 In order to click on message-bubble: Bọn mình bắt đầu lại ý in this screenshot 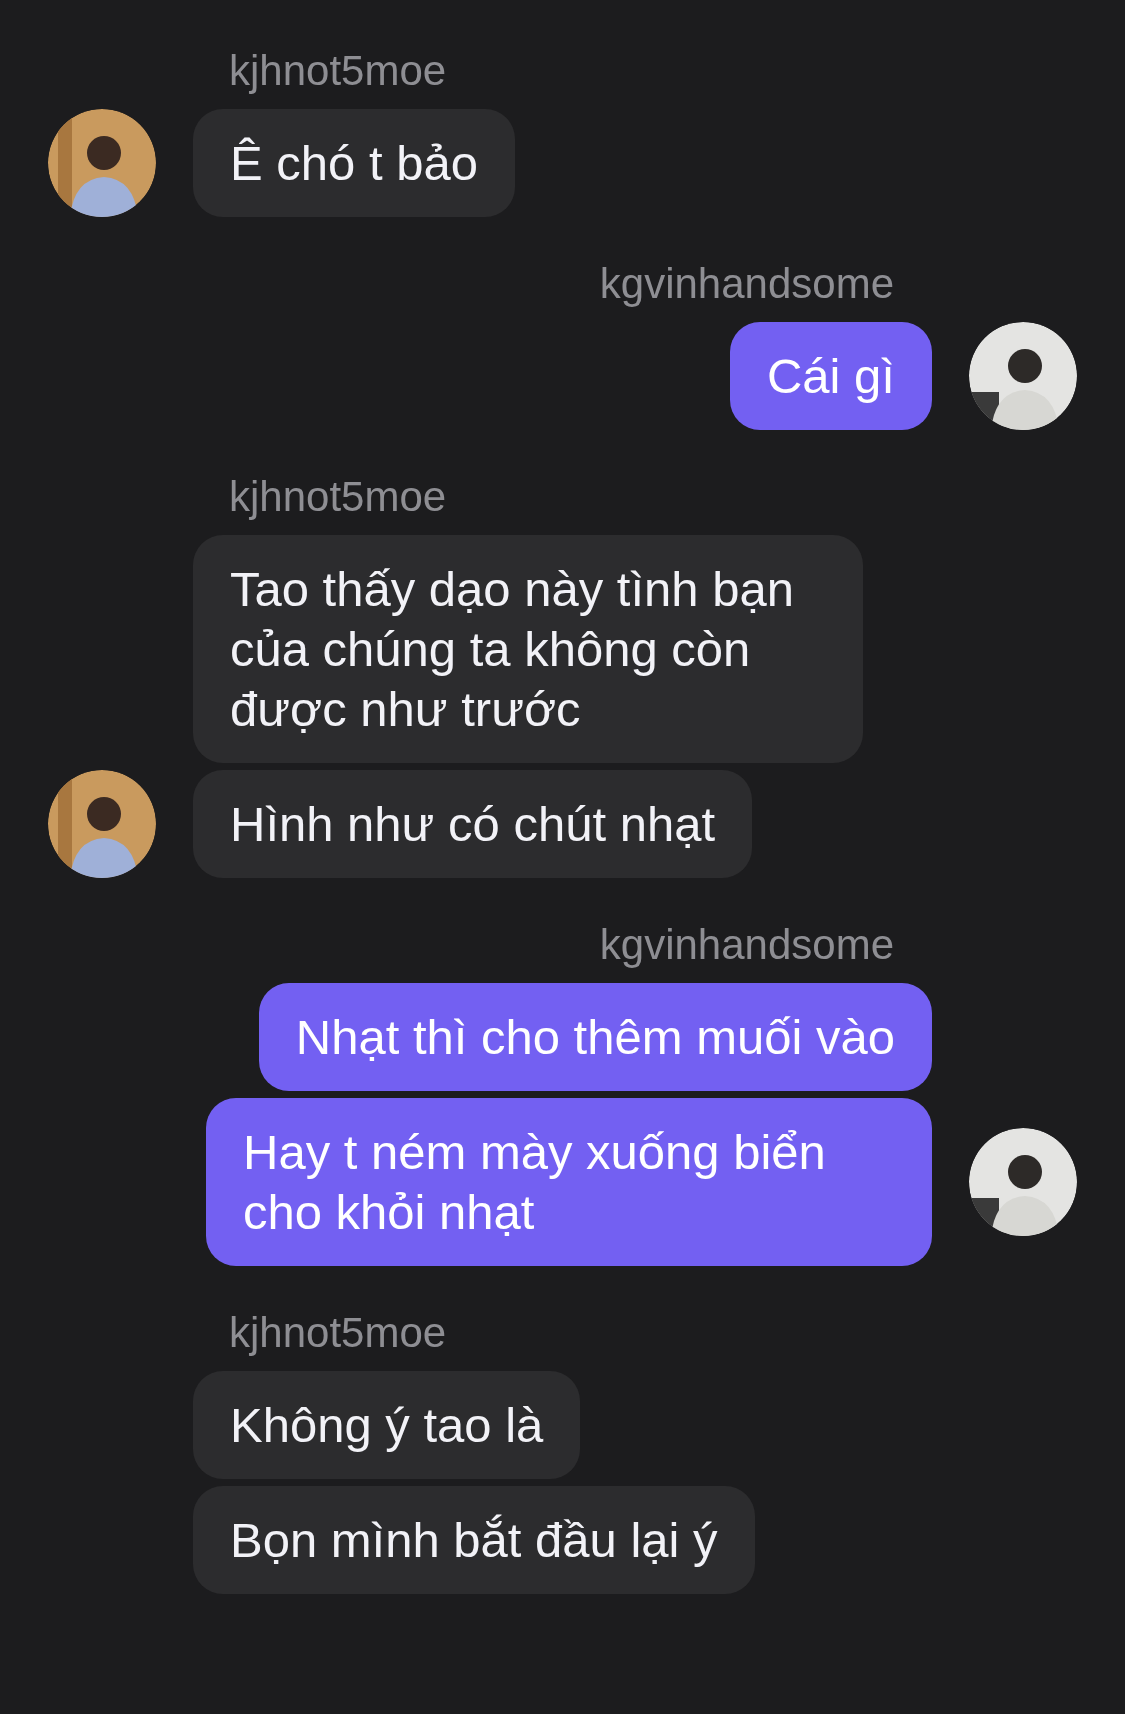, I will do `click(474, 1540)`.